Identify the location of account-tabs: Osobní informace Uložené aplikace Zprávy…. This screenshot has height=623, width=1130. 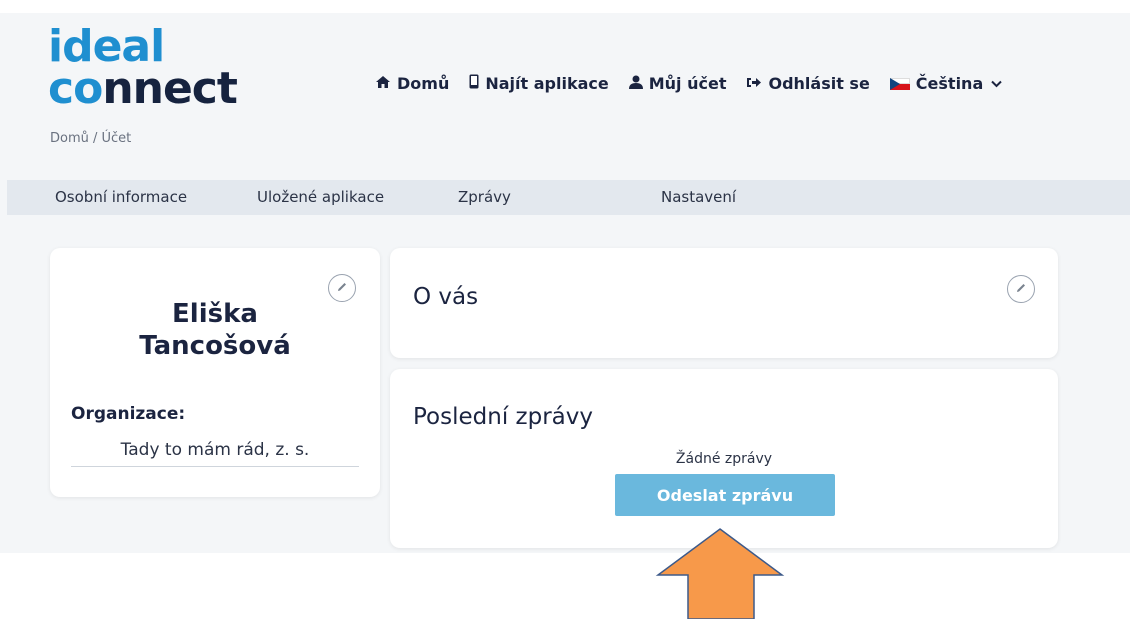
(568, 197).